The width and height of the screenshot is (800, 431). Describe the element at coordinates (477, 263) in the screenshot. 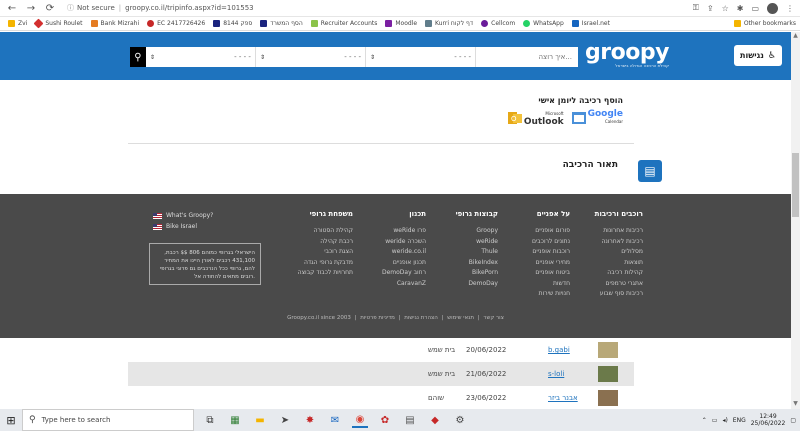

I see `footer-link: BikeIndex` at that location.